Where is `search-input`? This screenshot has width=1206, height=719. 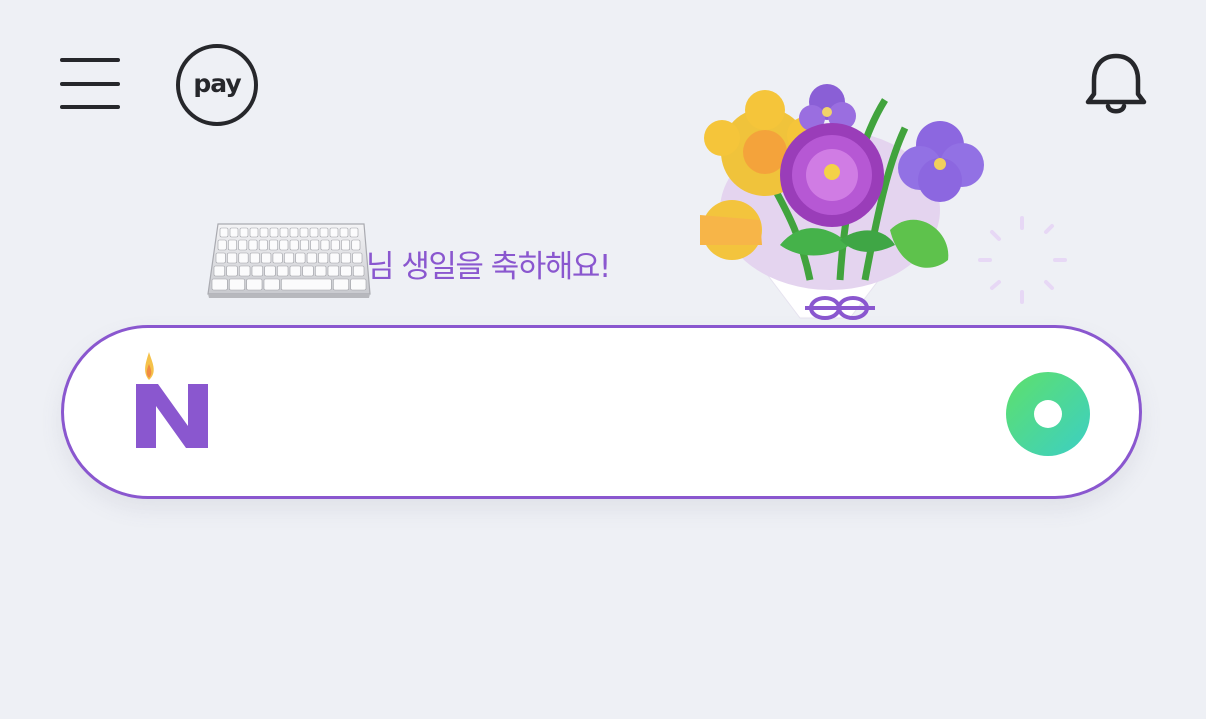
search-input is located at coordinates (616, 414).